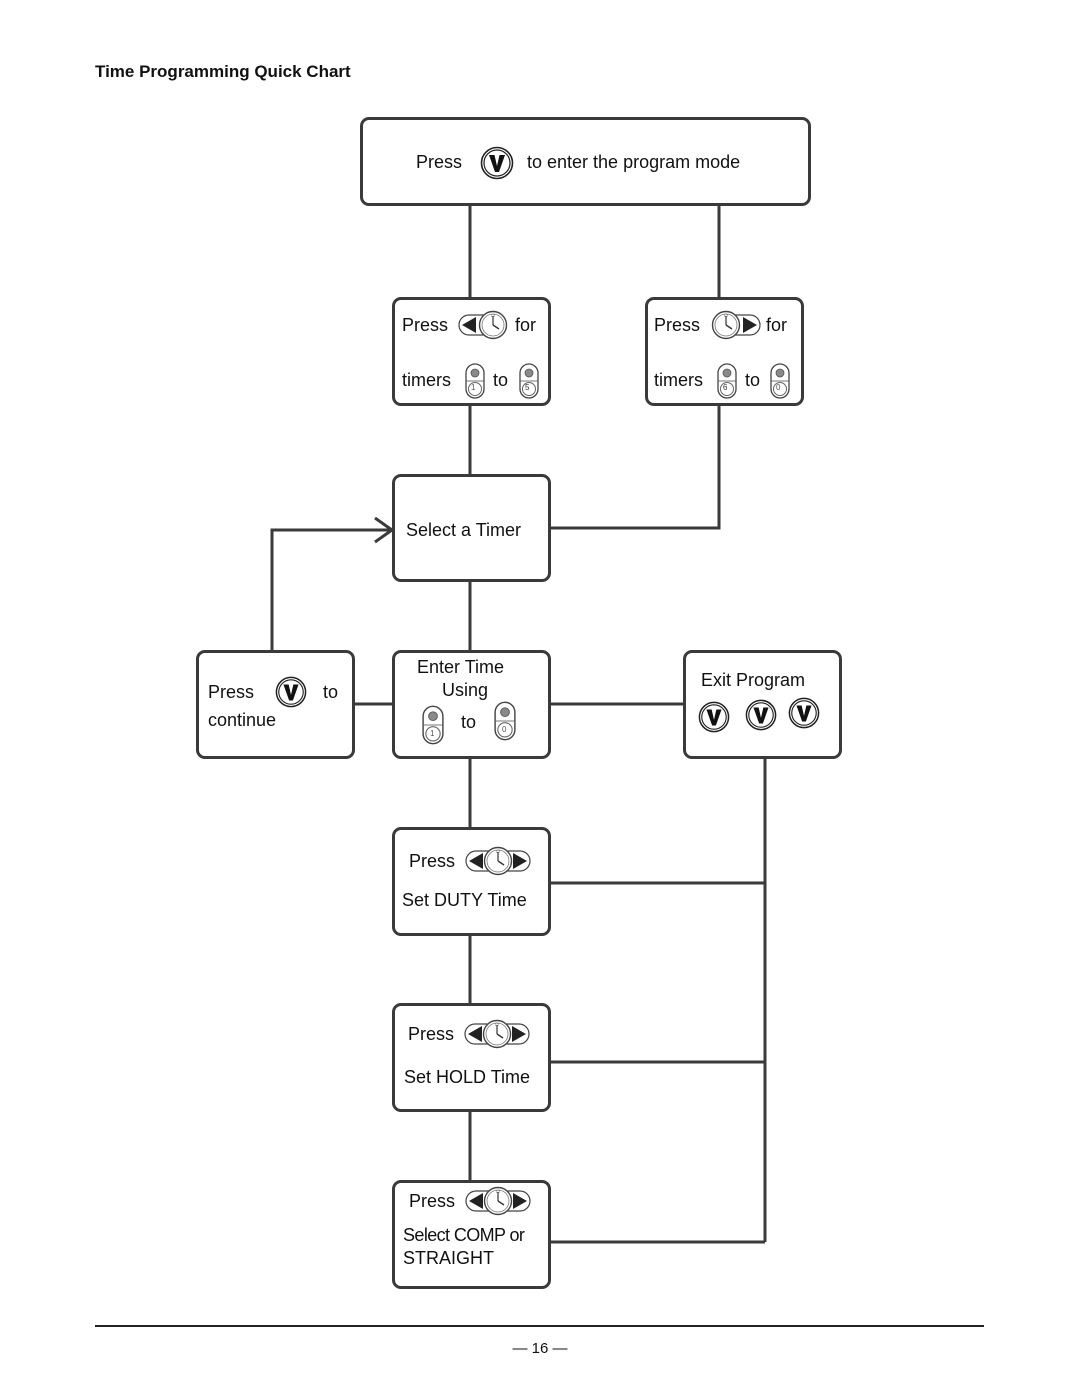  I want to click on enter-time-line2: Using, so click(465, 690).